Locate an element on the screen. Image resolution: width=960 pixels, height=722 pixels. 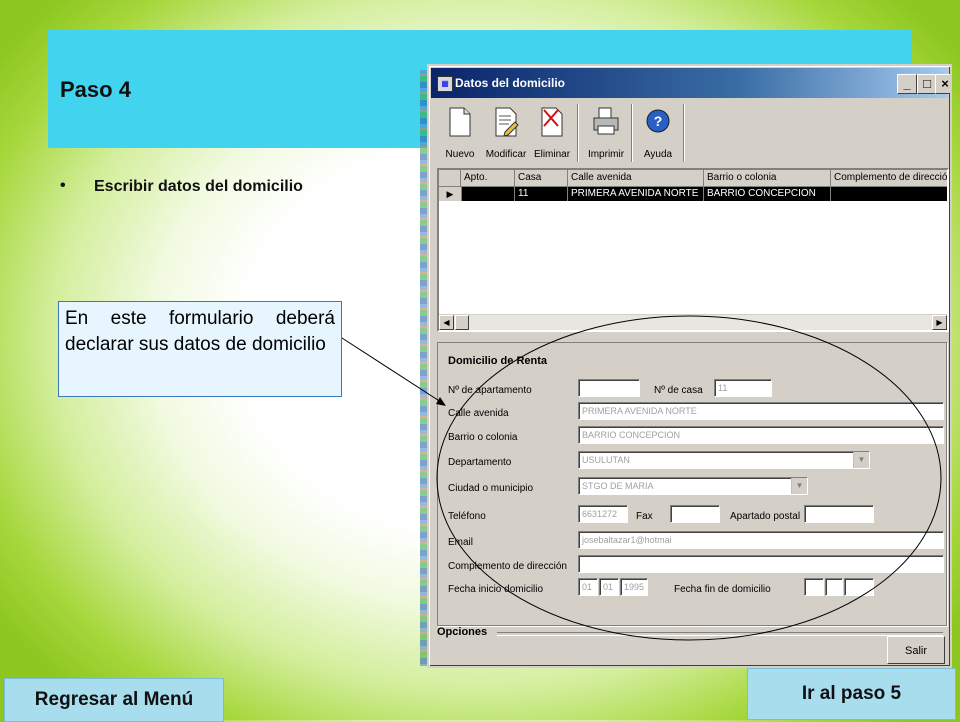
row-indicator-icon: ▶ is located at coordinates (450, 194).